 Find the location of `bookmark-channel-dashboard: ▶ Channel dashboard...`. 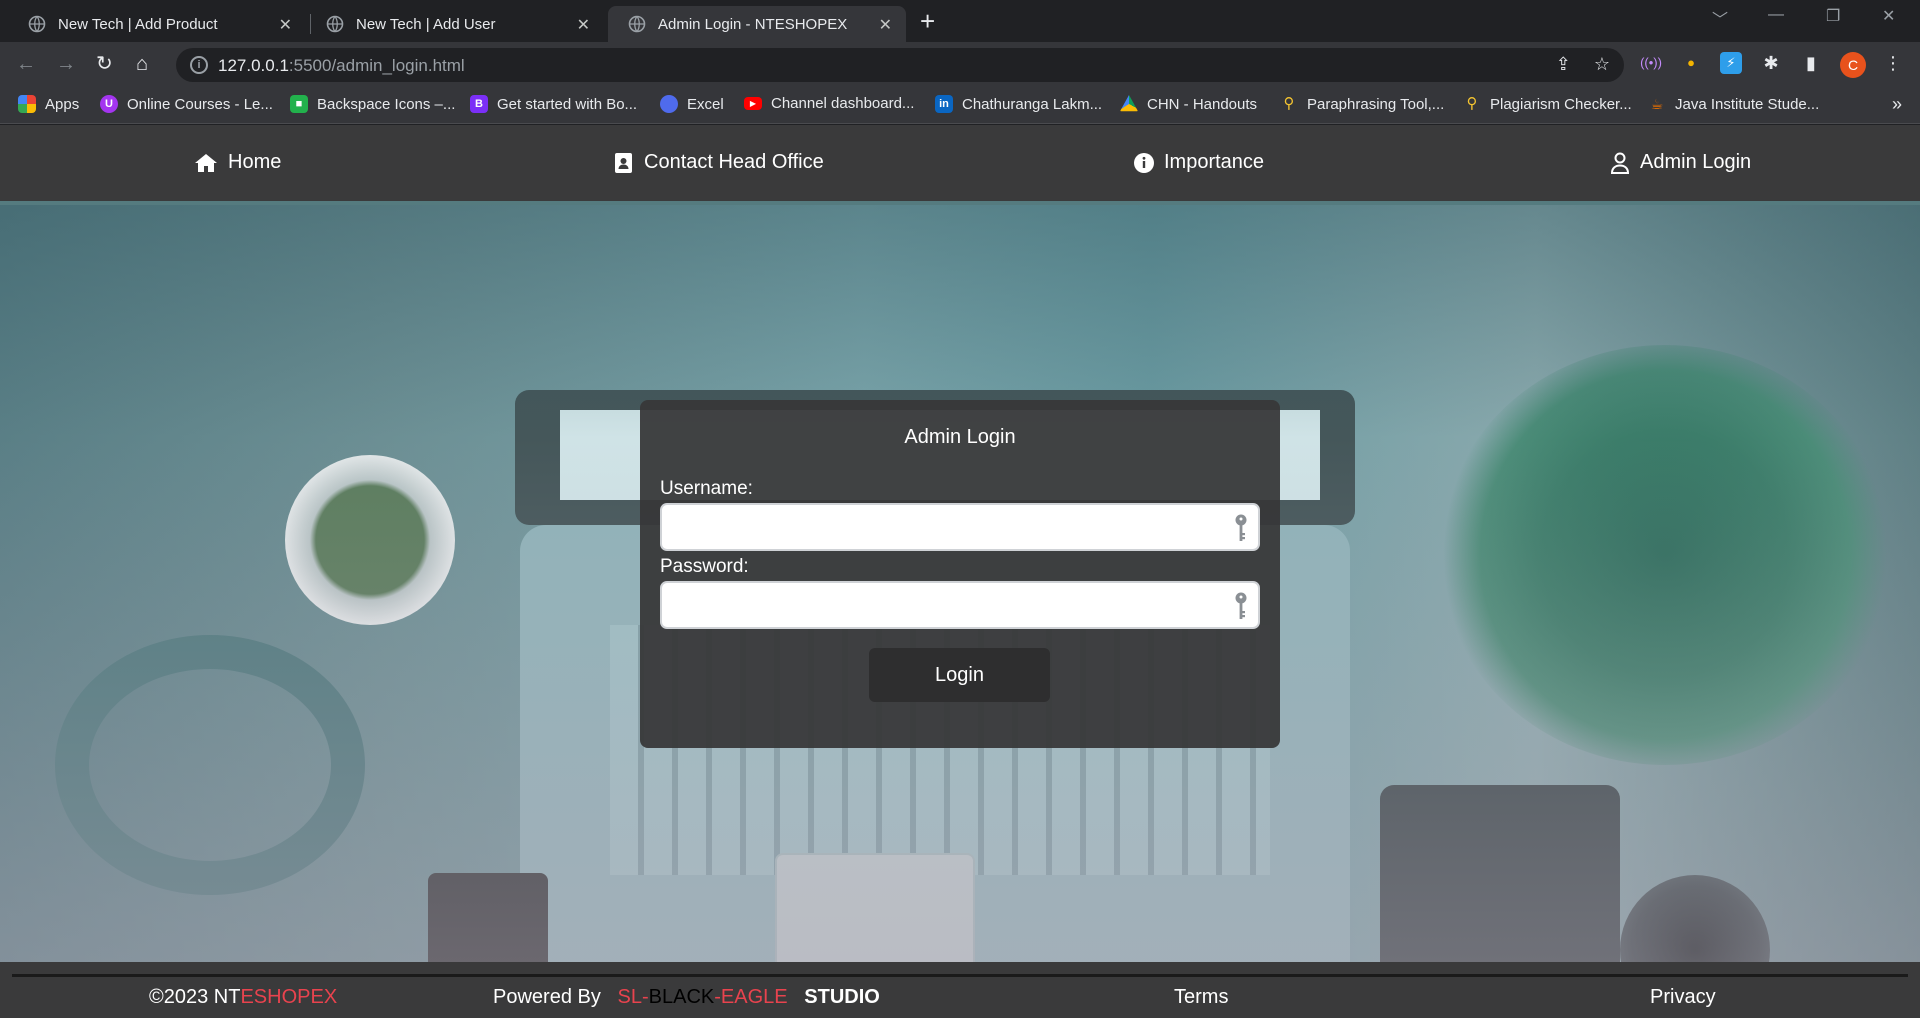

bookmark-channel-dashboard: ▶ Channel dashboard... is located at coordinates (829, 103).